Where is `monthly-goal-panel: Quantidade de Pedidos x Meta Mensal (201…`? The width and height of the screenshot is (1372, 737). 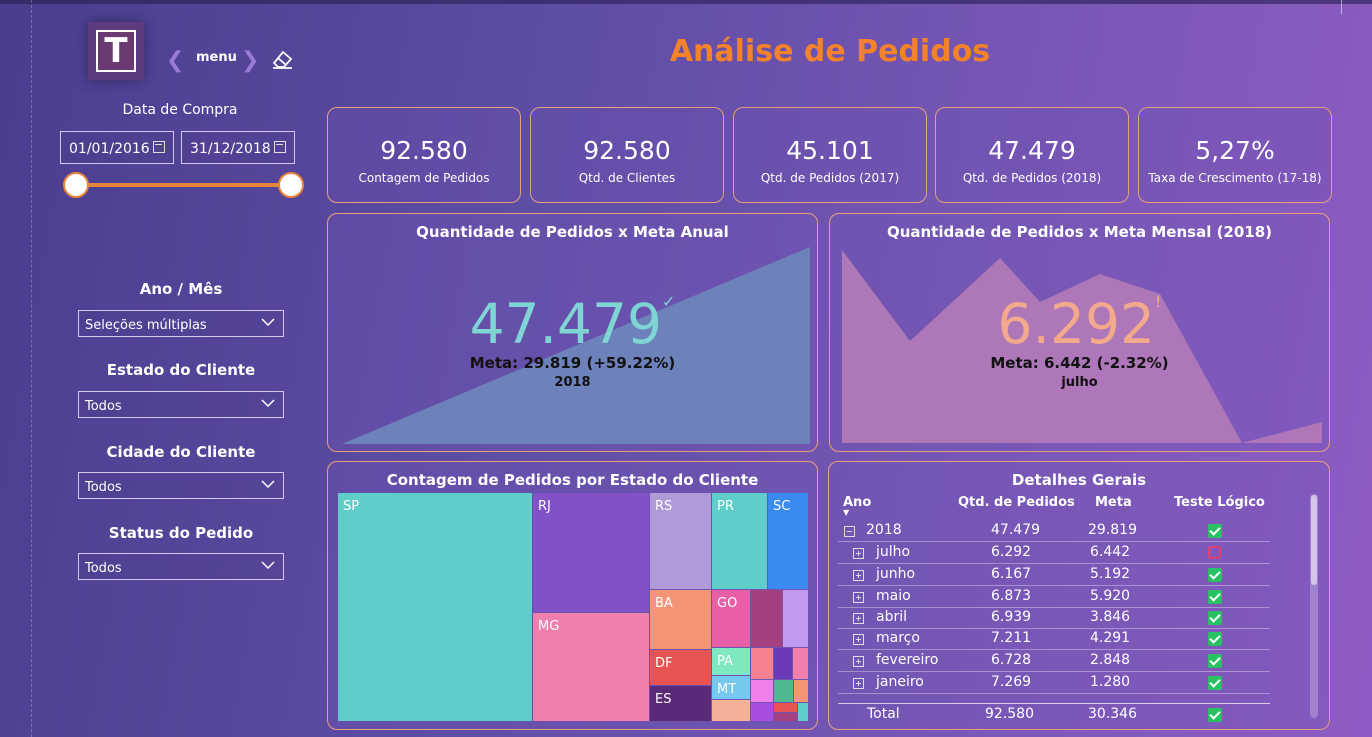
monthly-goal-panel: Quantidade de Pedidos x Meta Mensal (201… is located at coordinates (1079, 332).